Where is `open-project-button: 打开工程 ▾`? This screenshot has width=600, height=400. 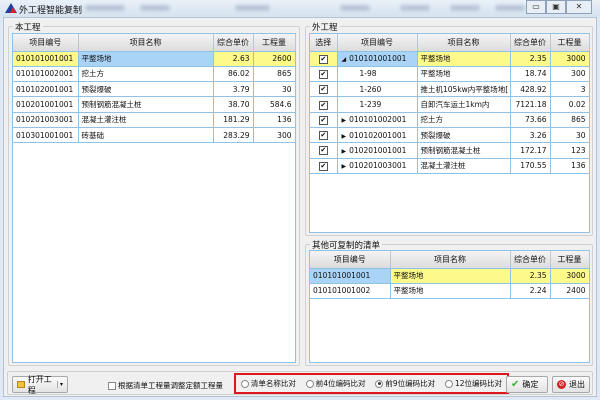
open-project-button: 打开工程 ▾ is located at coordinates (40, 385).